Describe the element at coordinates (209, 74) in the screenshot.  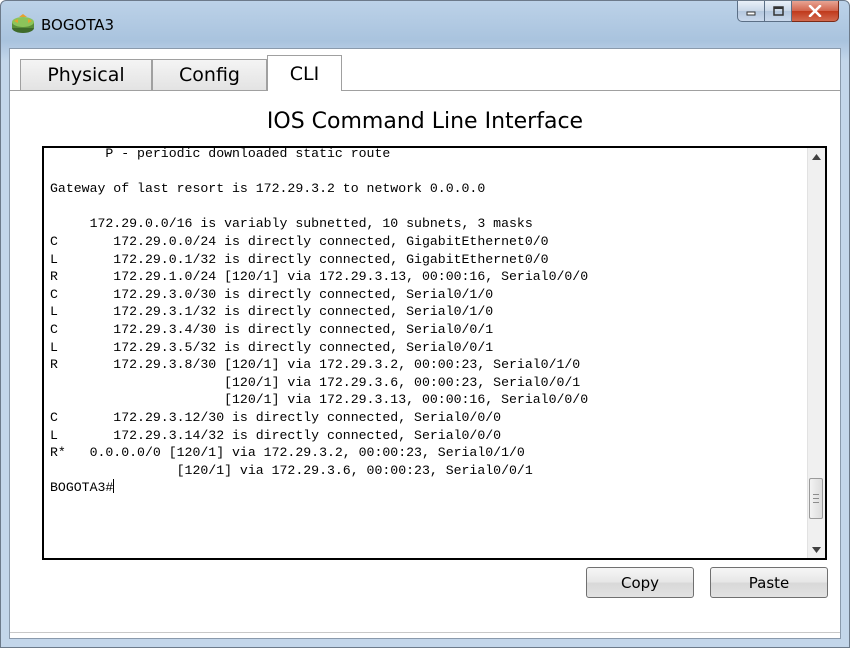
I see `tab-config: Config` at that location.